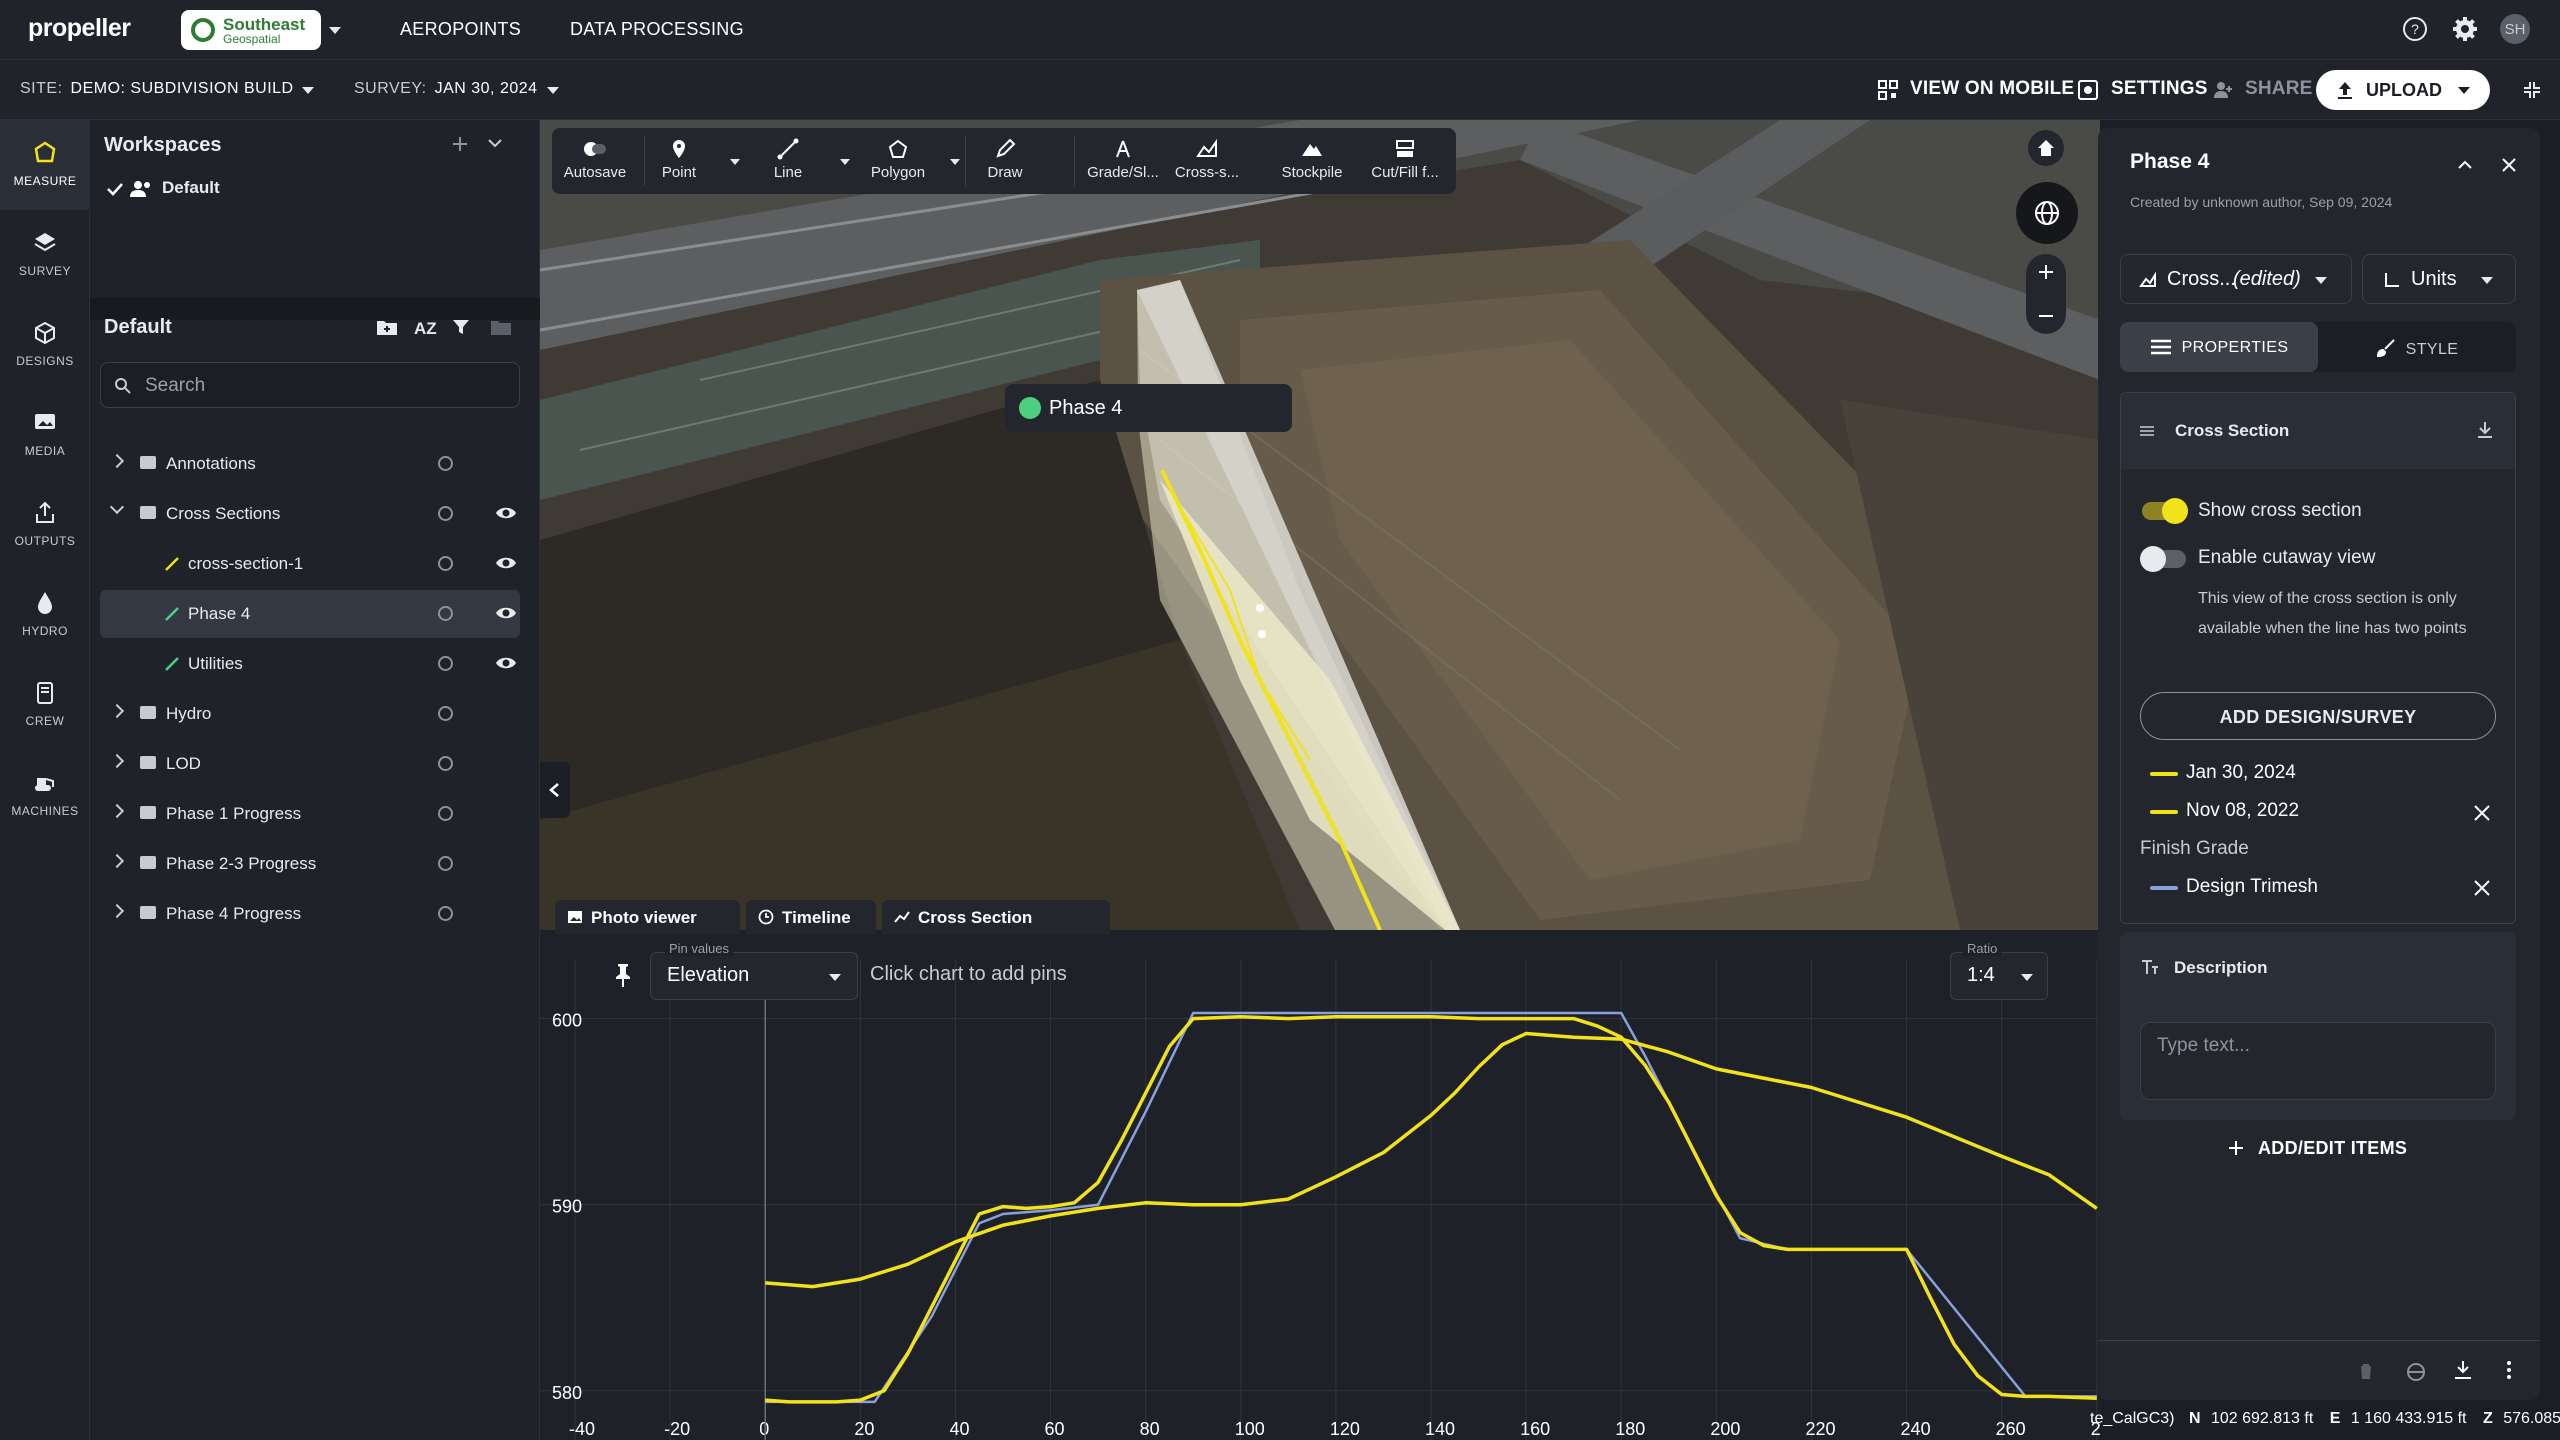 Image resolution: width=2560 pixels, height=1440 pixels. I want to click on org-switcher: Southeast Geospatial, so click(251, 30).